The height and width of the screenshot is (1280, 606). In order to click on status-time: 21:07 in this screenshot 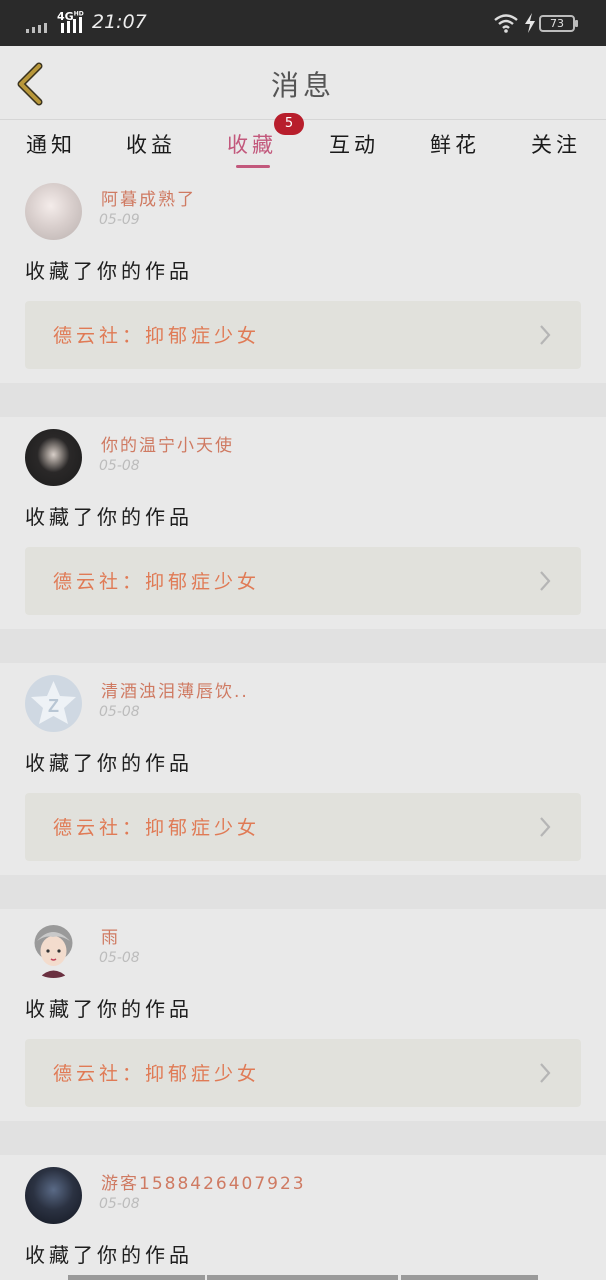, I will do `click(119, 22)`.